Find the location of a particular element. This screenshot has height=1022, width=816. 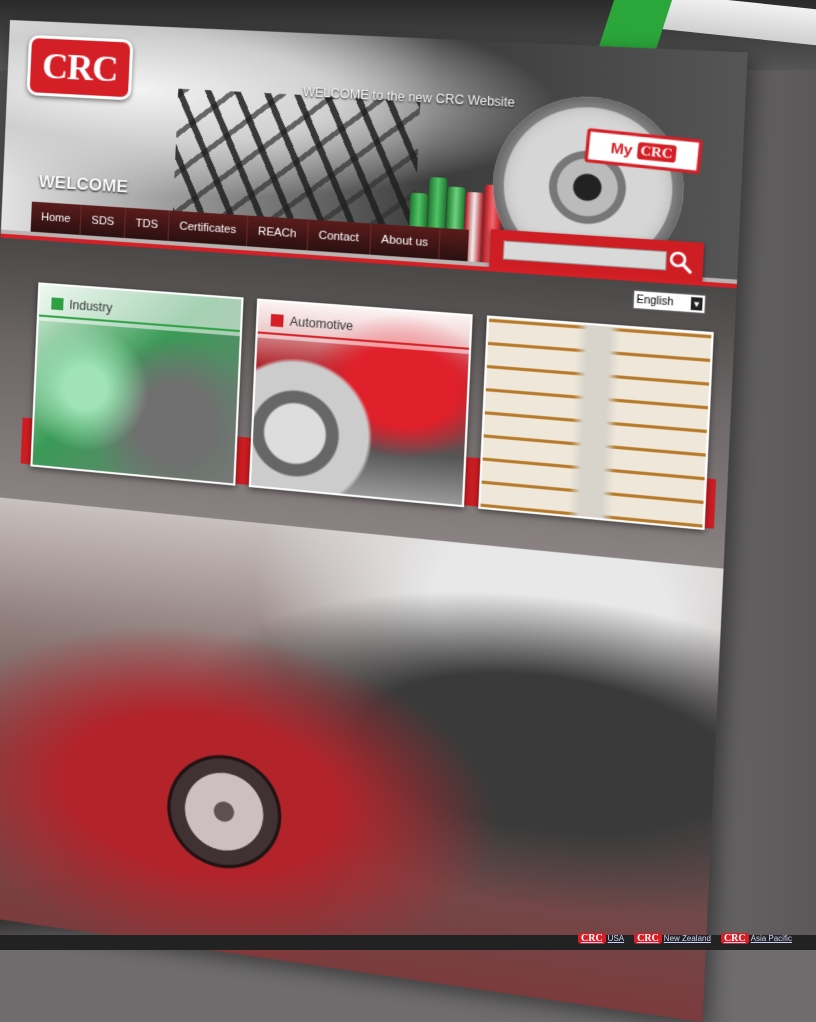

nav-item-home: Home is located at coordinates (56, 218).